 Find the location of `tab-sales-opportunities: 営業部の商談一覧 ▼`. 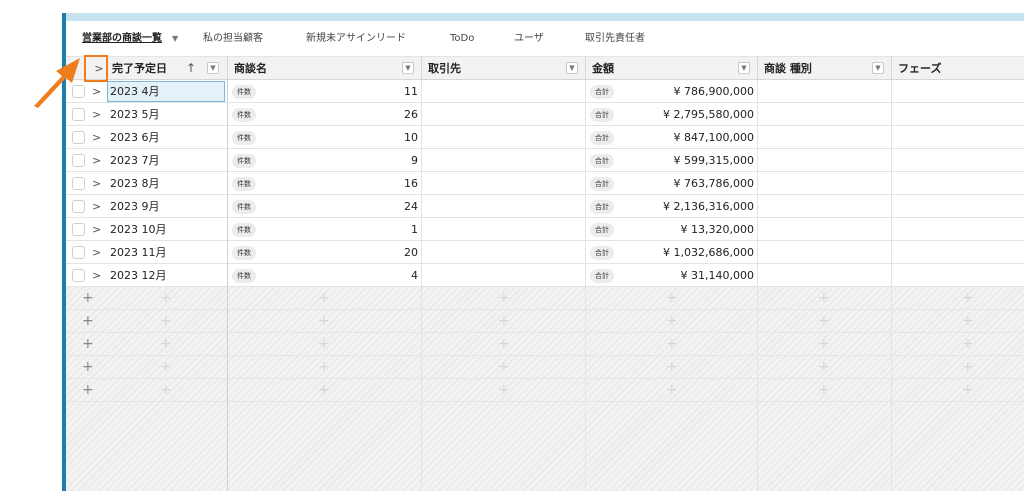

tab-sales-opportunities: 営業部の商談一覧 ▼ is located at coordinates (130, 39).